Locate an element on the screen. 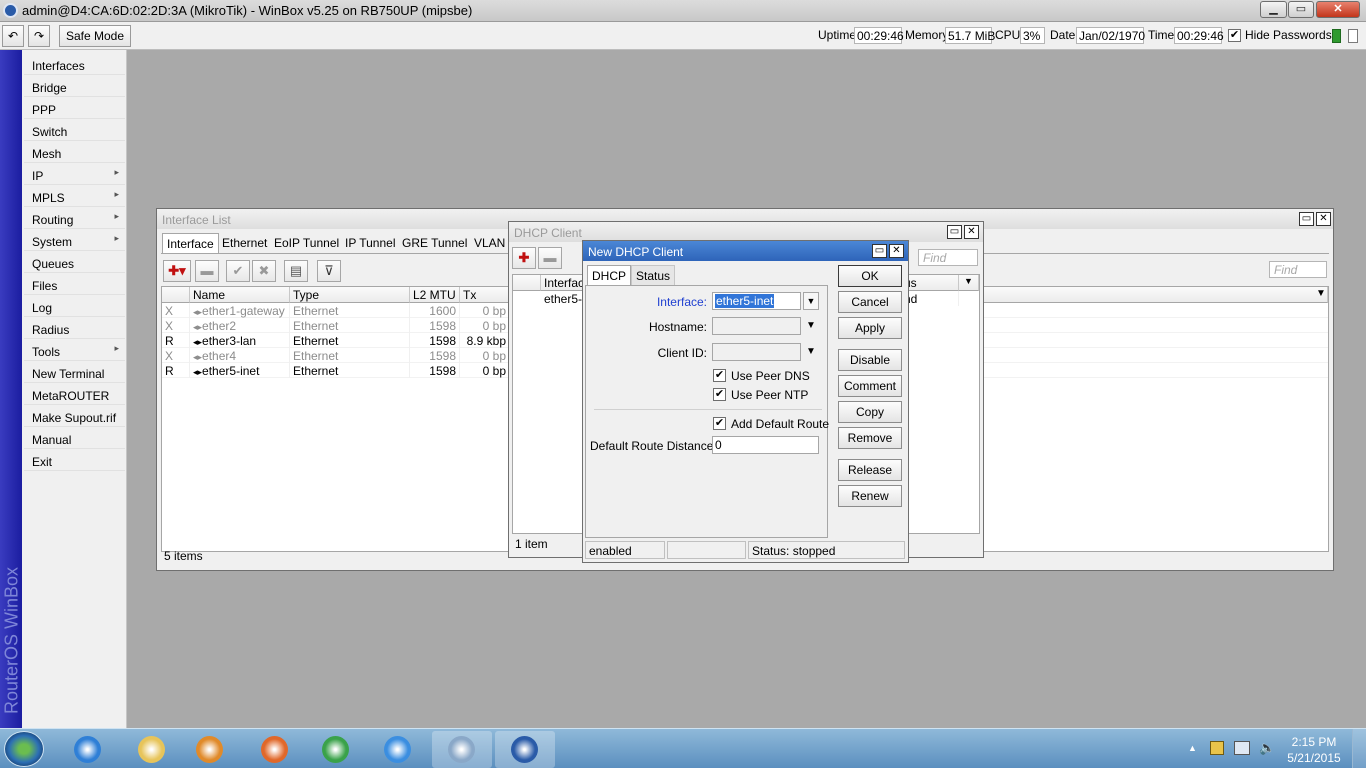 This screenshot has height=768, width=1366. dhcp-client-close-button: ✕ is located at coordinates (971, 232).